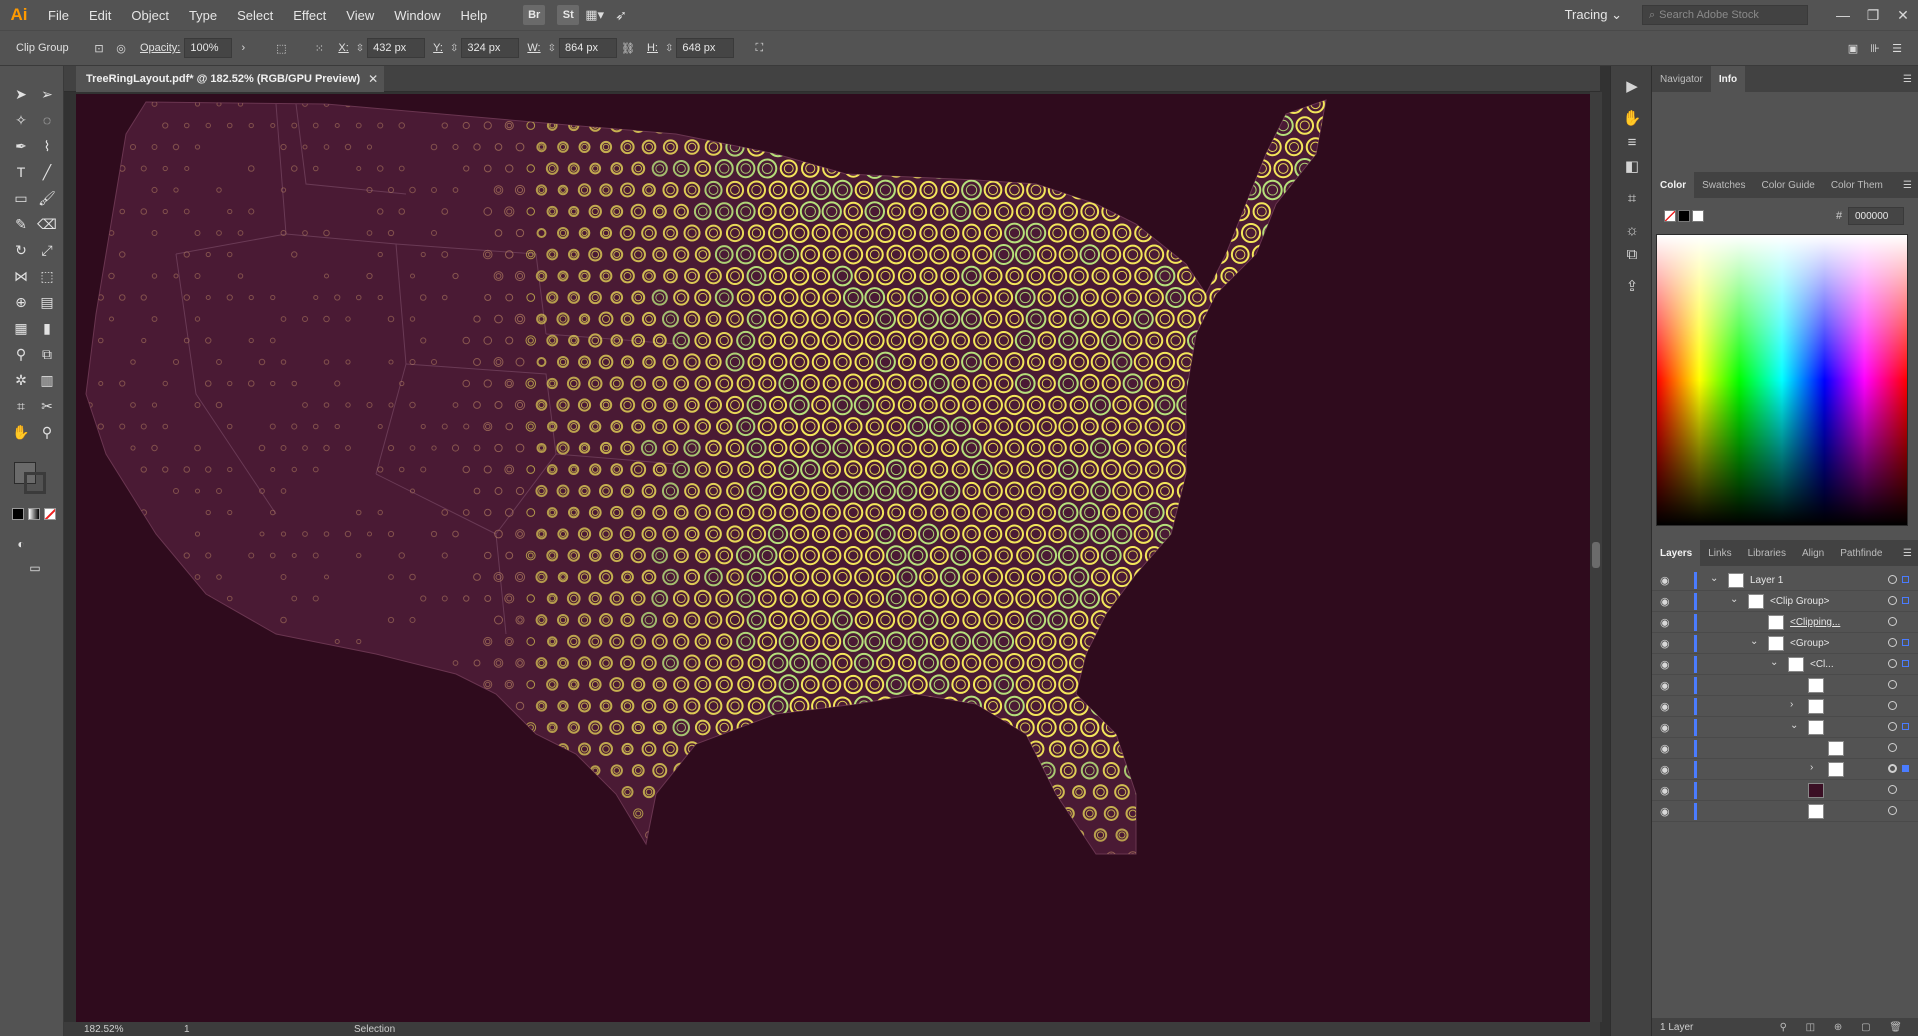 This screenshot has height=1036, width=1918. What do you see at coordinates (1845, 1027) in the screenshot?
I see `layer-actions-icons: ⚲ ◫ ⊕ ▢ 🗑` at bounding box center [1845, 1027].